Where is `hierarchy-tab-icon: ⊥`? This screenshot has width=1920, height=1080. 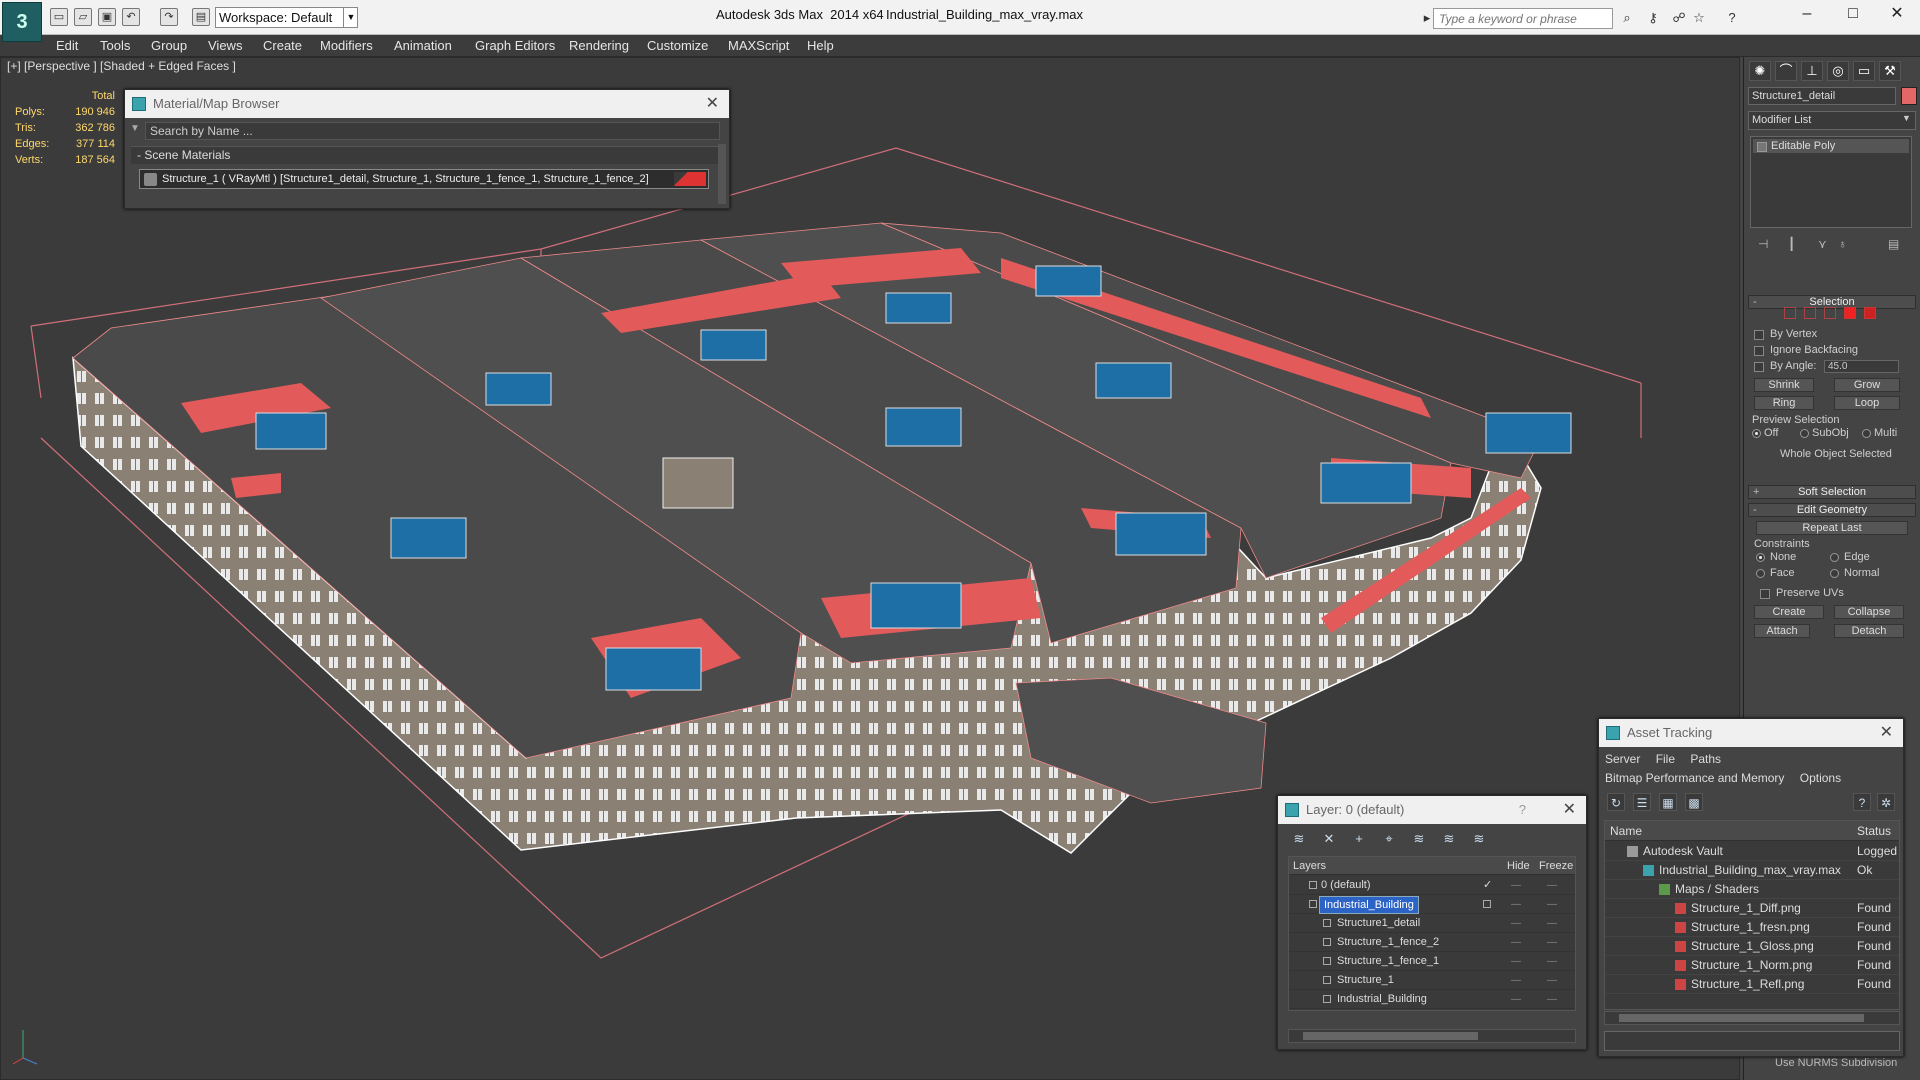 hierarchy-tab-icon: ⊥ is located at coordinates (1812, 71).